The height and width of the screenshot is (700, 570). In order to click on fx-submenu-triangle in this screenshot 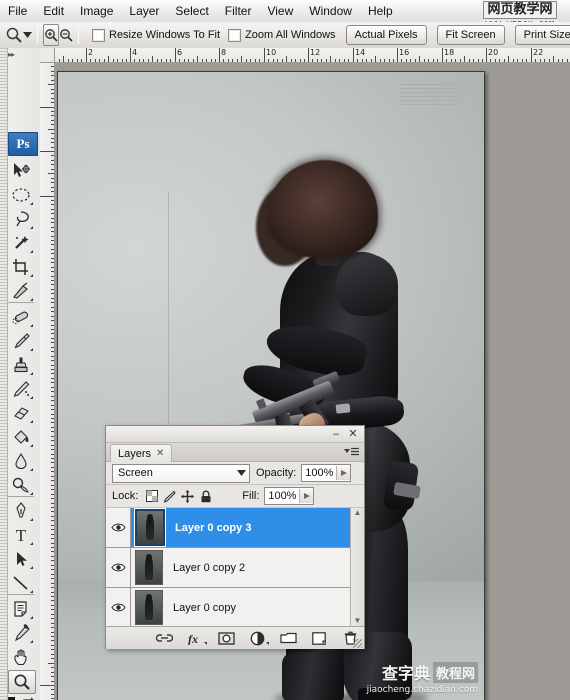, I will do `click(205, 643)`.